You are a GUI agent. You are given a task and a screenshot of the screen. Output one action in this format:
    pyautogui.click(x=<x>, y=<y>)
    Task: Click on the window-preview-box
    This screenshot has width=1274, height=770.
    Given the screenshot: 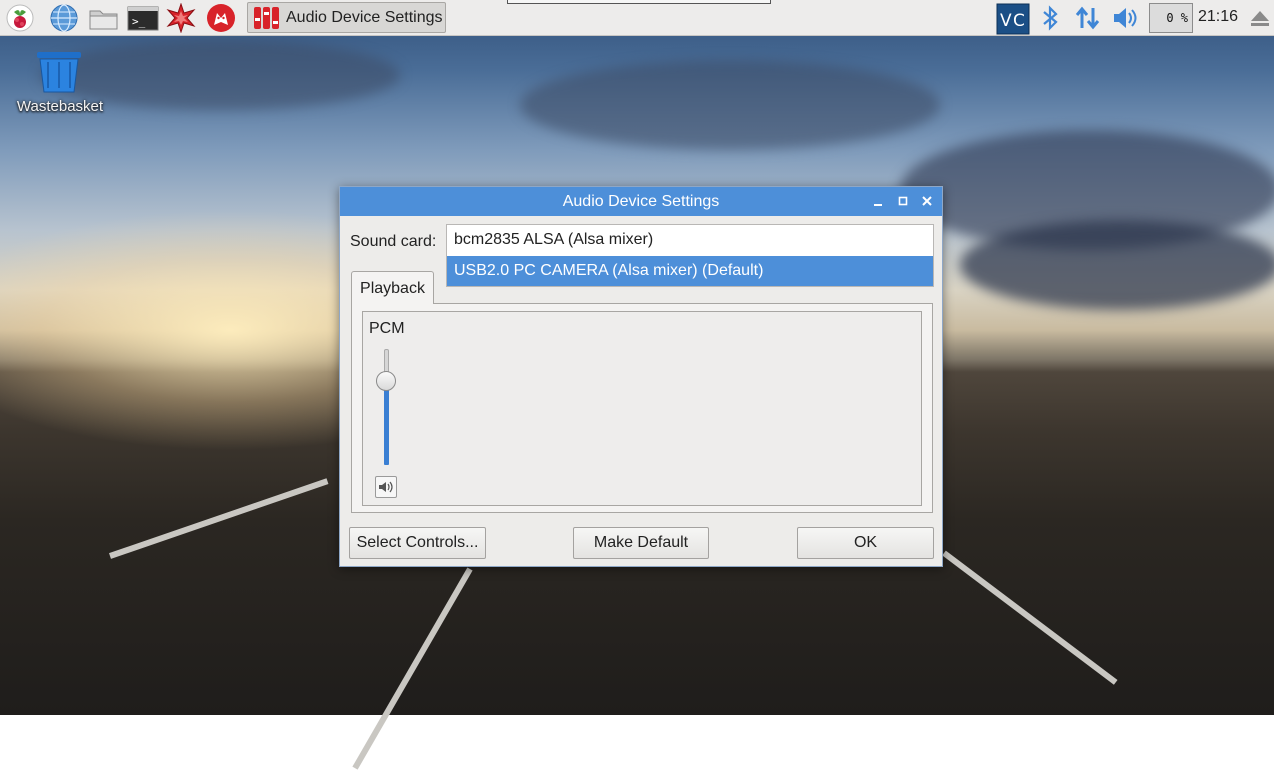 What is the action you would take?
    pyautogui.click(x=639, y=2)
    